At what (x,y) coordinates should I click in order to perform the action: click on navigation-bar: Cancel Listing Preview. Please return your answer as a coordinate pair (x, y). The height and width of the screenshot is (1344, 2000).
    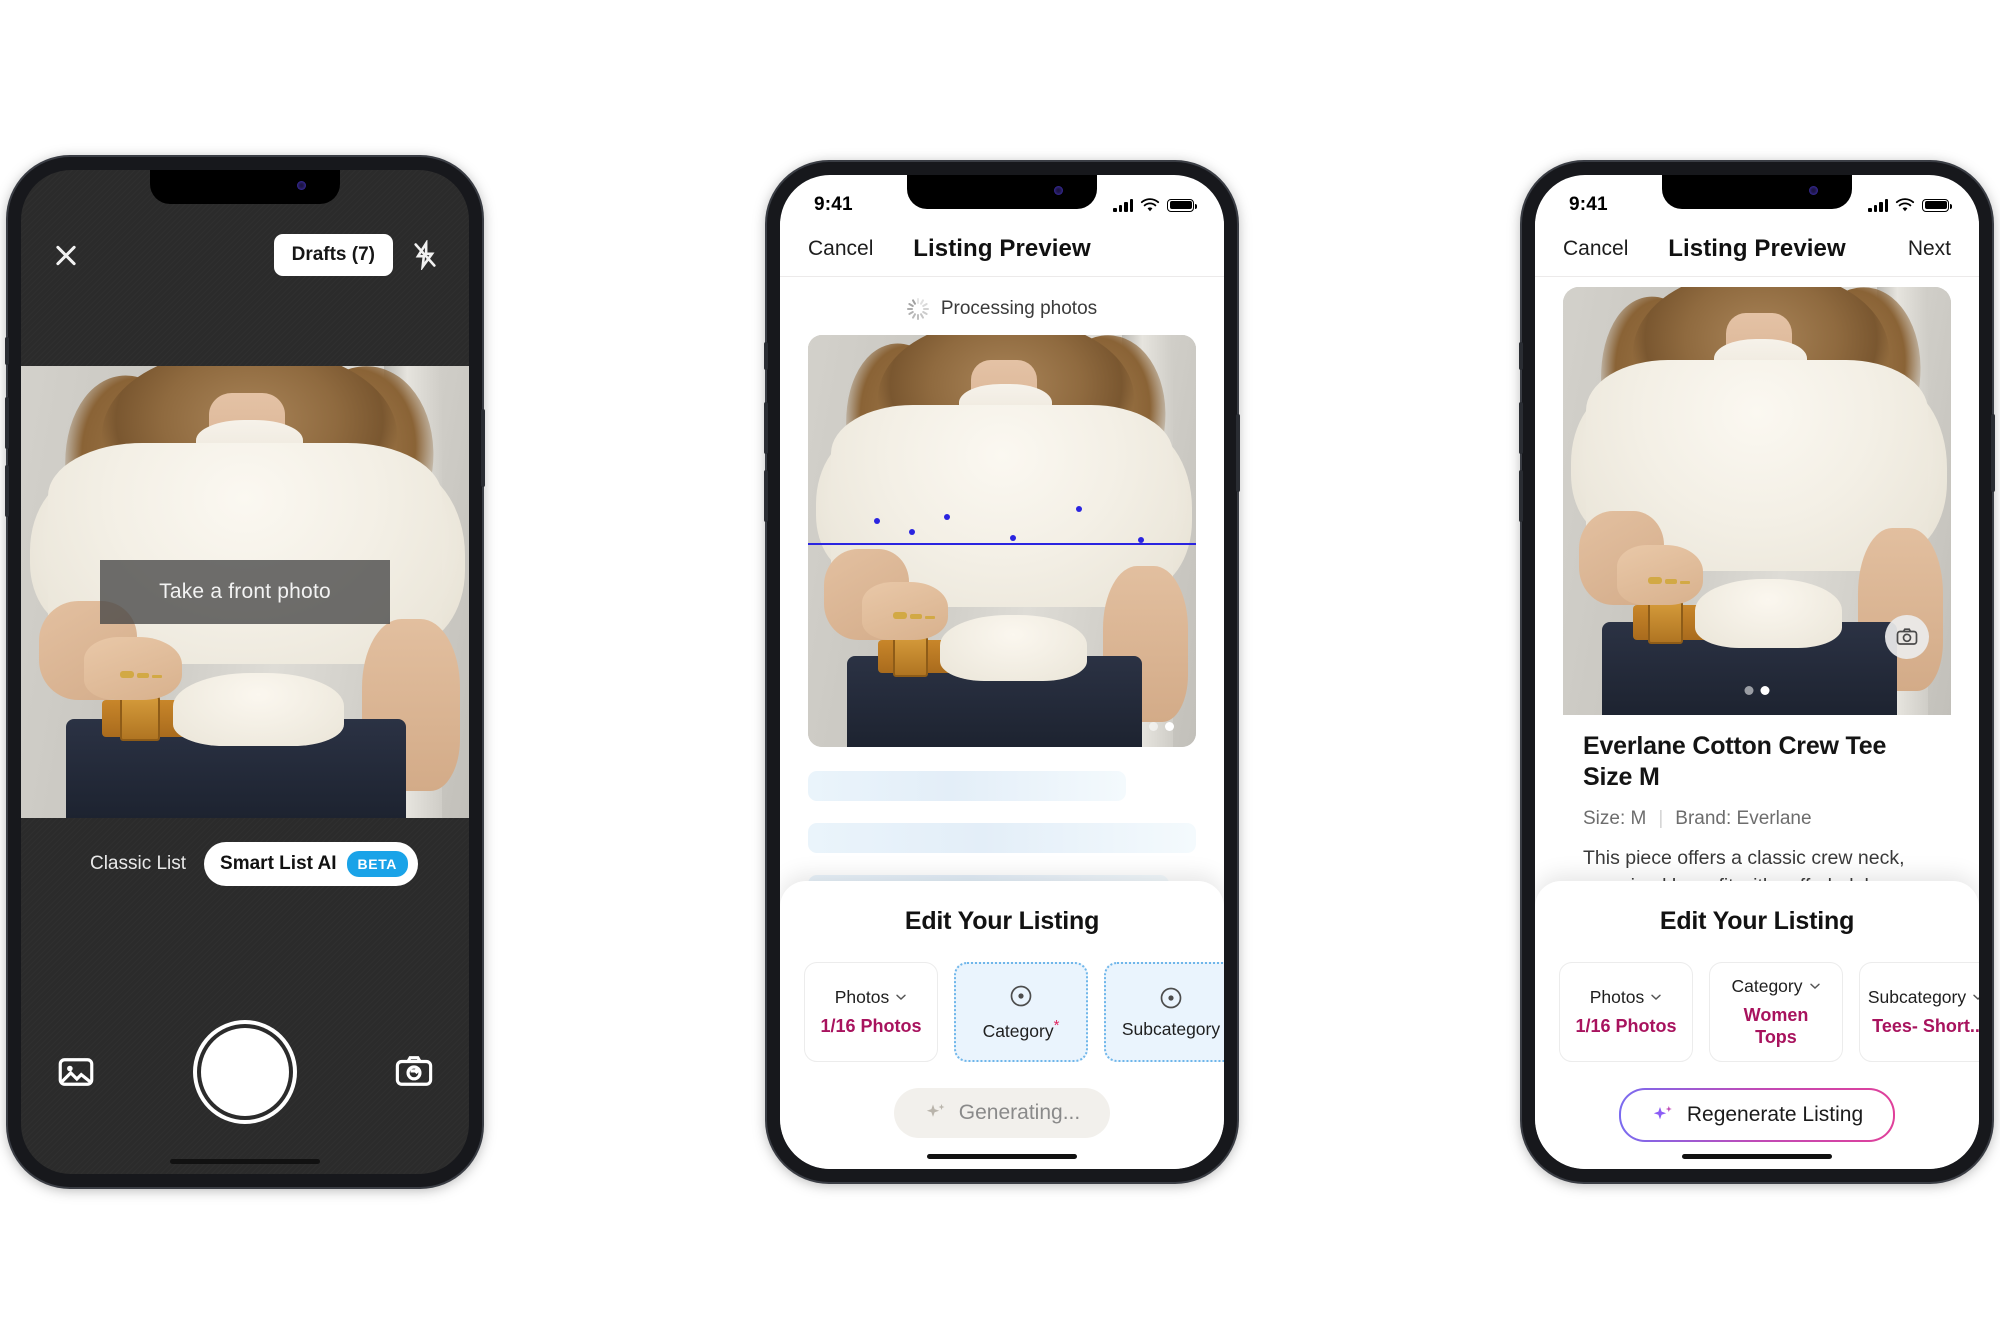
    Looking at the image, I should click on (1002, 249).